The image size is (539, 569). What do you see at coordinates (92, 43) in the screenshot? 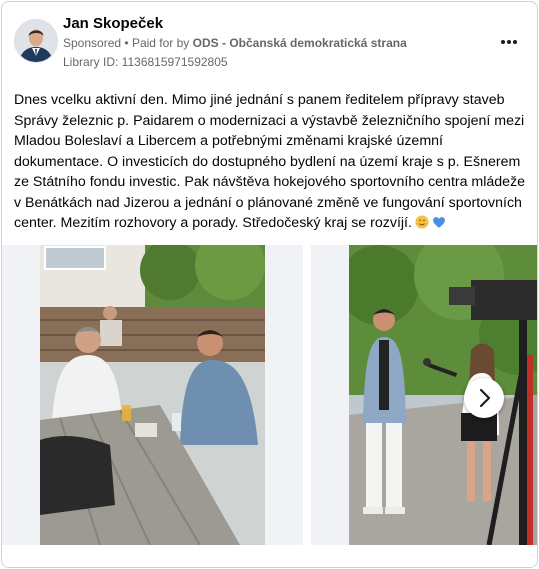
I see `sponsored-label: Sponsored` at bounding box center [92, 43].